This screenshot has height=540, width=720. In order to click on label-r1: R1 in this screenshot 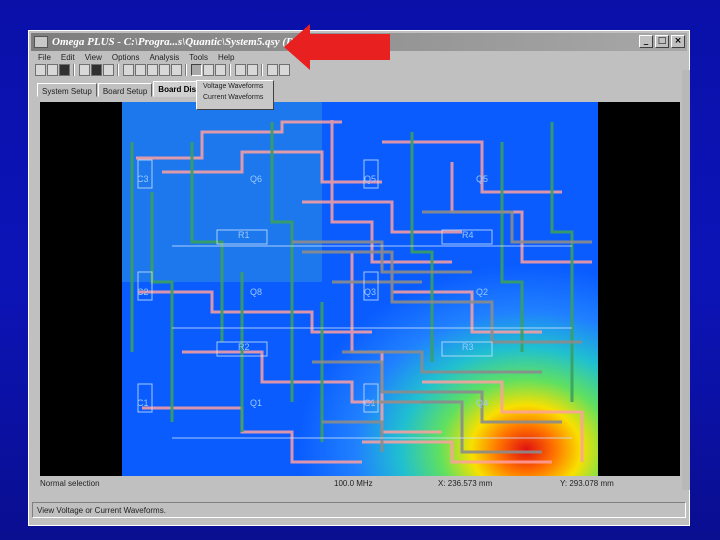, I will do `click(244, 235)`.